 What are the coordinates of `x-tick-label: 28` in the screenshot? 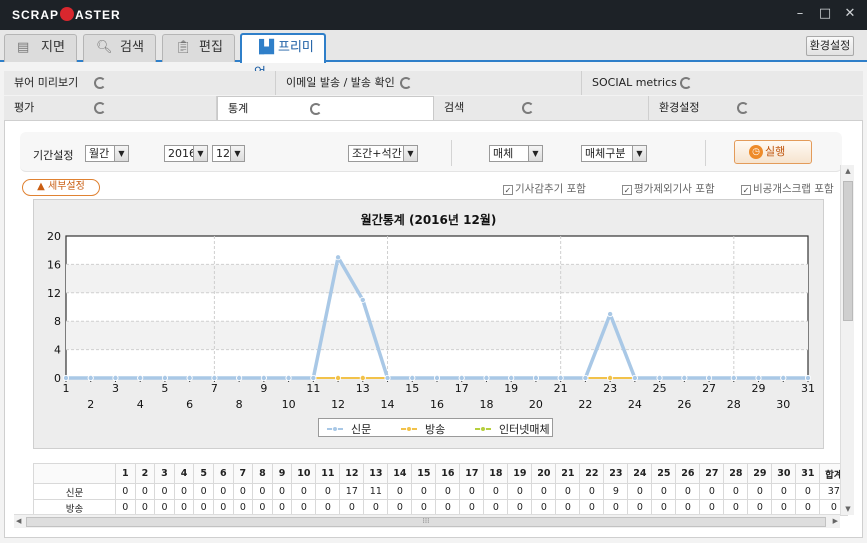 It's located at (734, 404).